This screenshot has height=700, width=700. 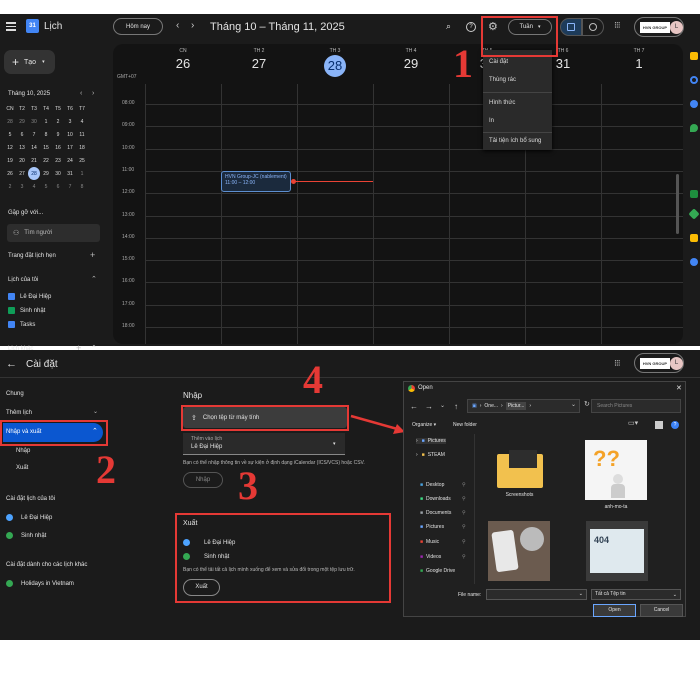 I want to click on back-icon: ←, so click(x=414, y=406).